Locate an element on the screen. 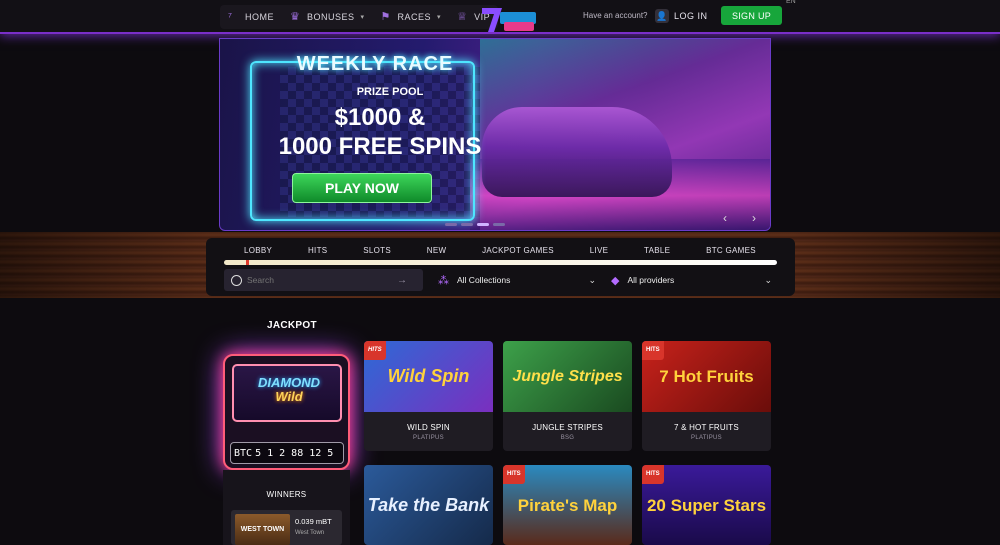 Image resolution: width=1000 pixels, height=545 pixels. jackpot-logo-line1: DIAMOND is located at coordinates (289, 382).